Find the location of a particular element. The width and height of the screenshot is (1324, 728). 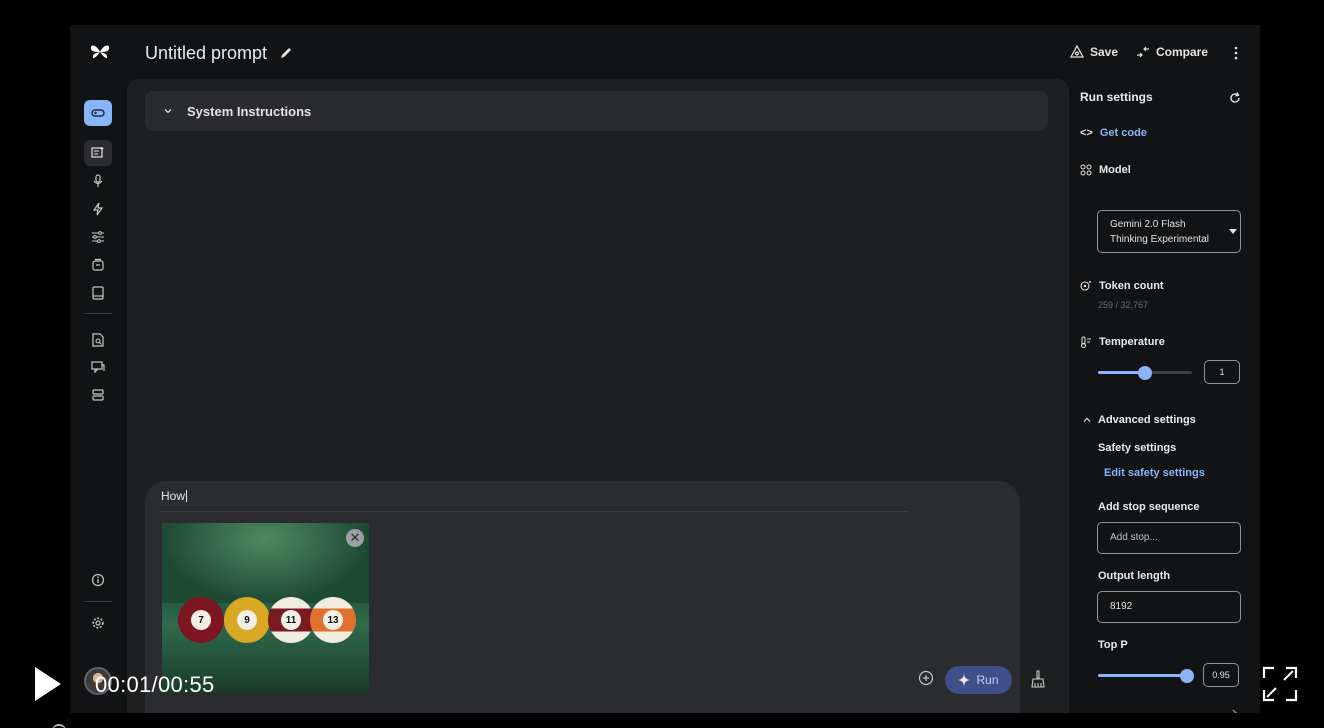

gear-icon is located at coordinates (98, 623).